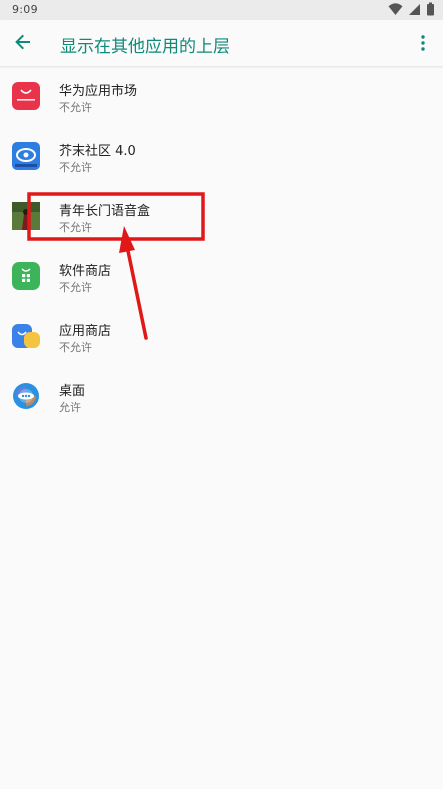 The image size is (443, 789). What do you see at coordinates (430, 9) in the screenshot?
I see `battery-icon` at bounding box center [430, 9].